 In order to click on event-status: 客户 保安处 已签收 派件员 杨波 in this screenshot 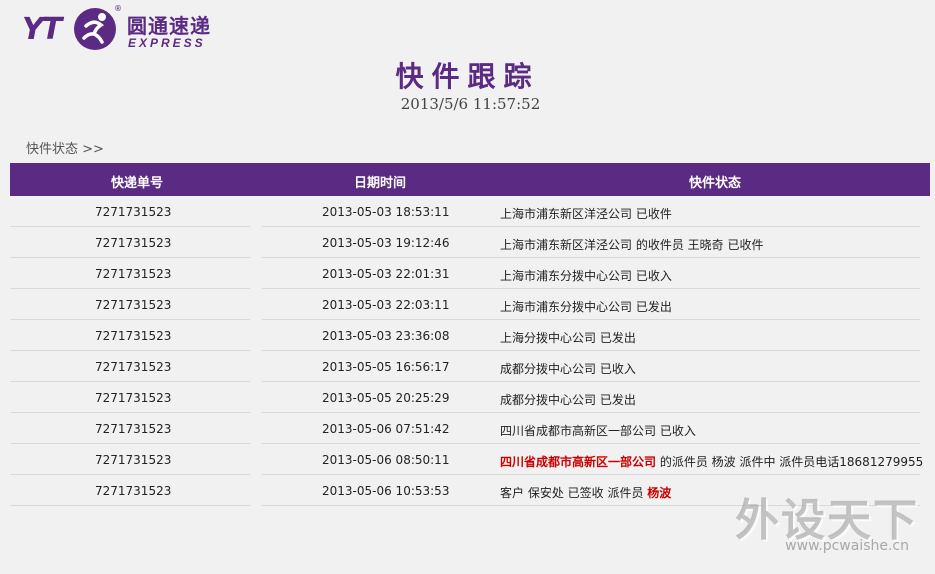, I will do `click(585, 492)`.